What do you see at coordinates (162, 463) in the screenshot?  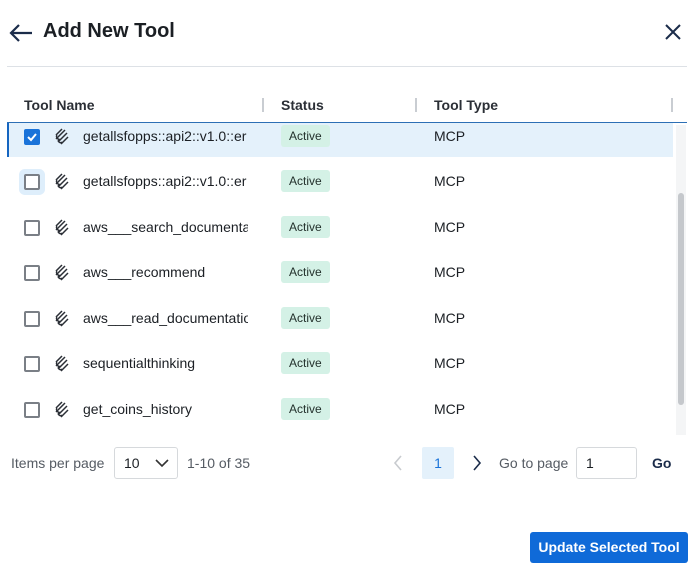 I see `chevron-down-icon` at bounding box center [162, 463].